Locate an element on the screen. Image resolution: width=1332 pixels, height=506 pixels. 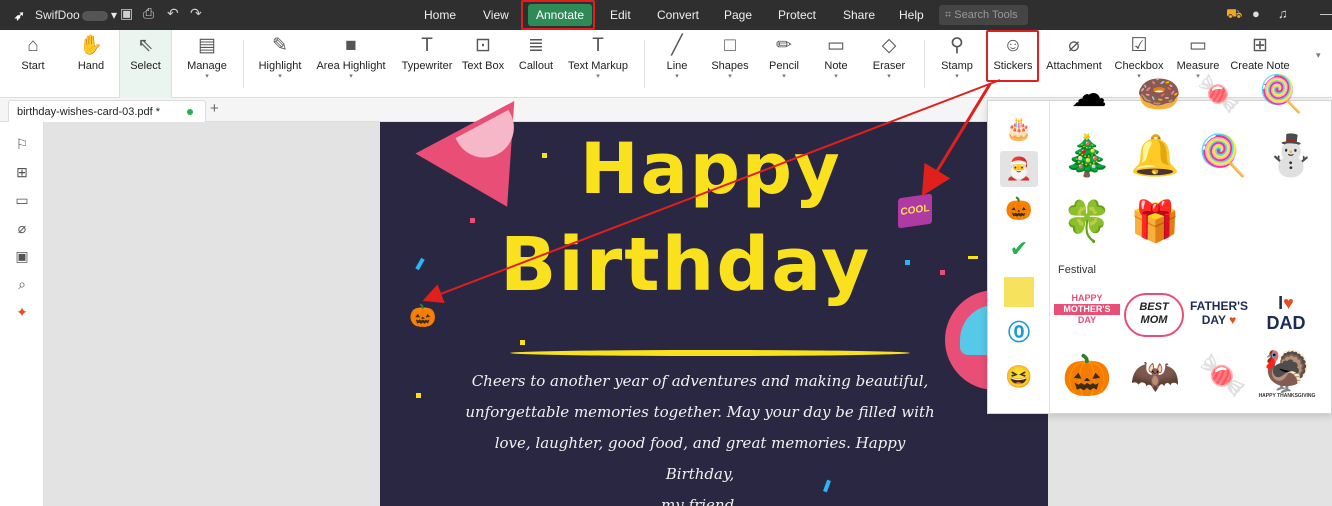
tool-area-highlight: ■ Area Highlight ▾ is located at coordinates (351, 64).